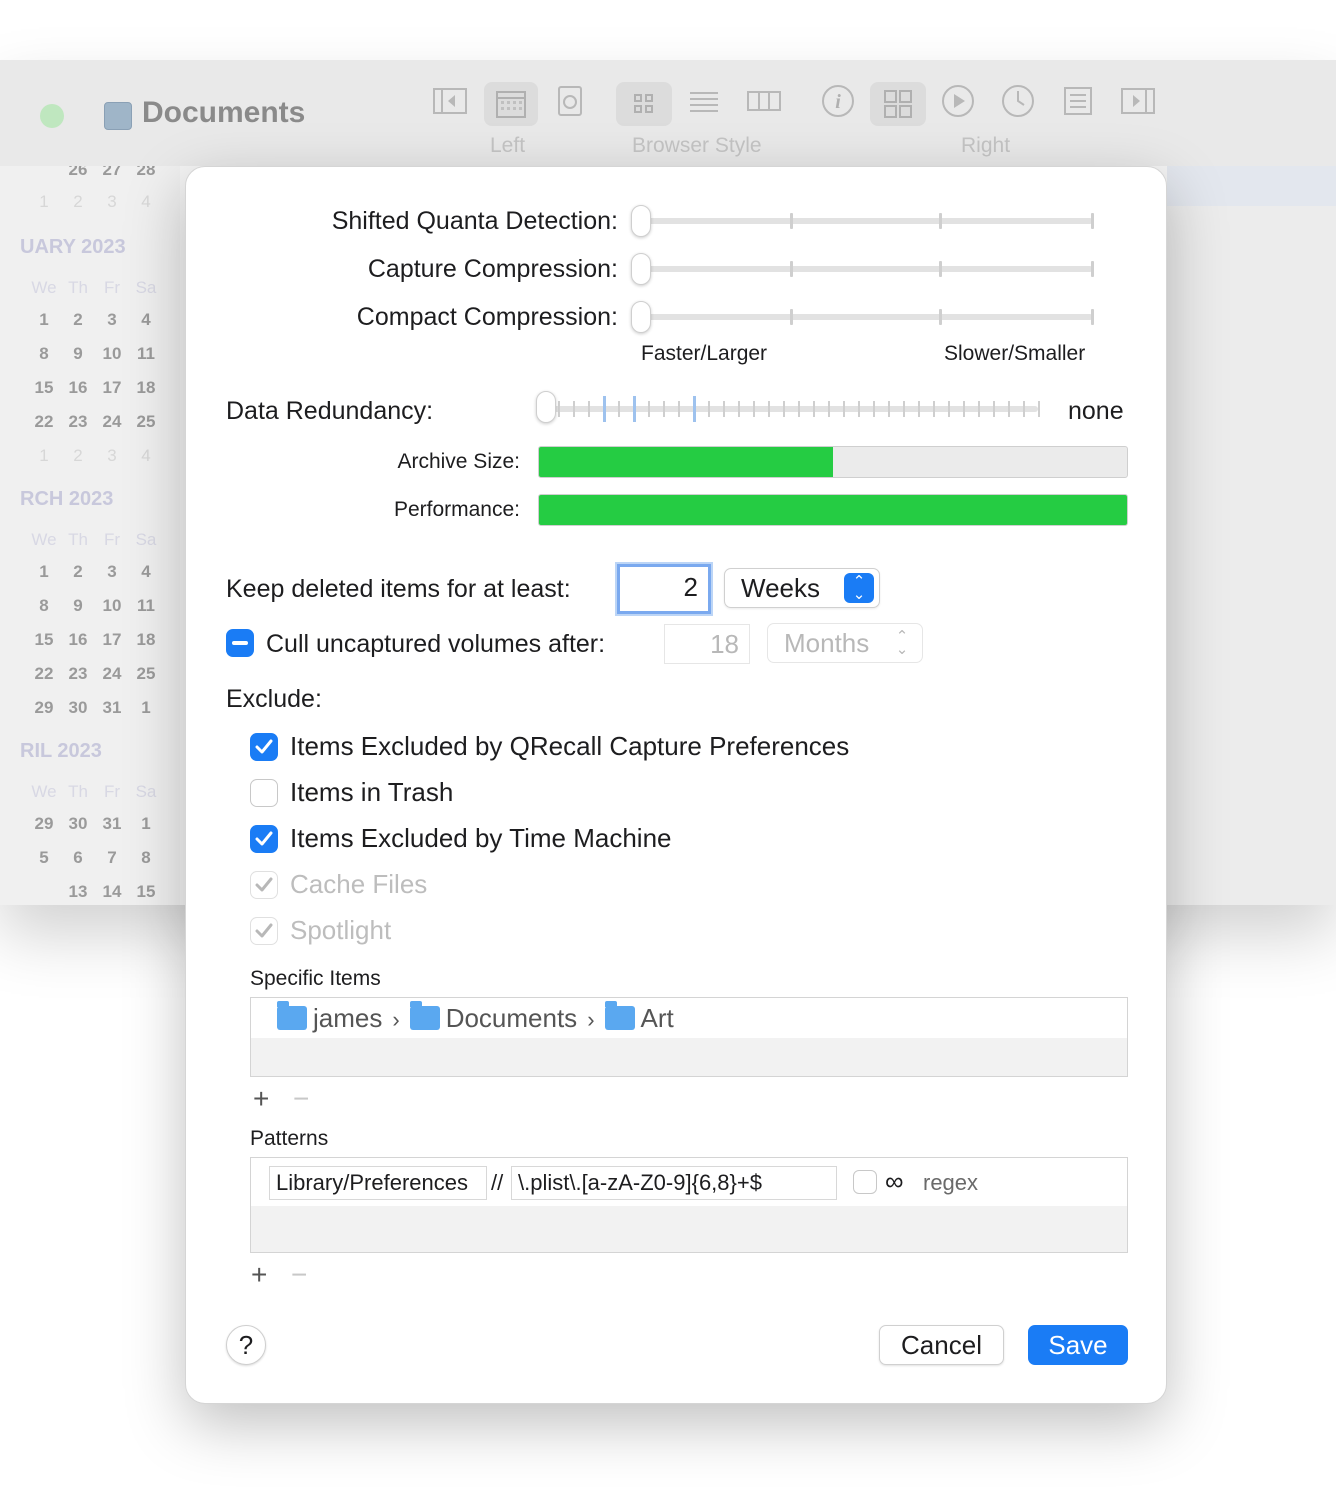 The height and width of the screenshot is (1496, 1336). Describe the element at coordinates (78, 173) in the screenshot. I see `calendar-day: 26` at that location.